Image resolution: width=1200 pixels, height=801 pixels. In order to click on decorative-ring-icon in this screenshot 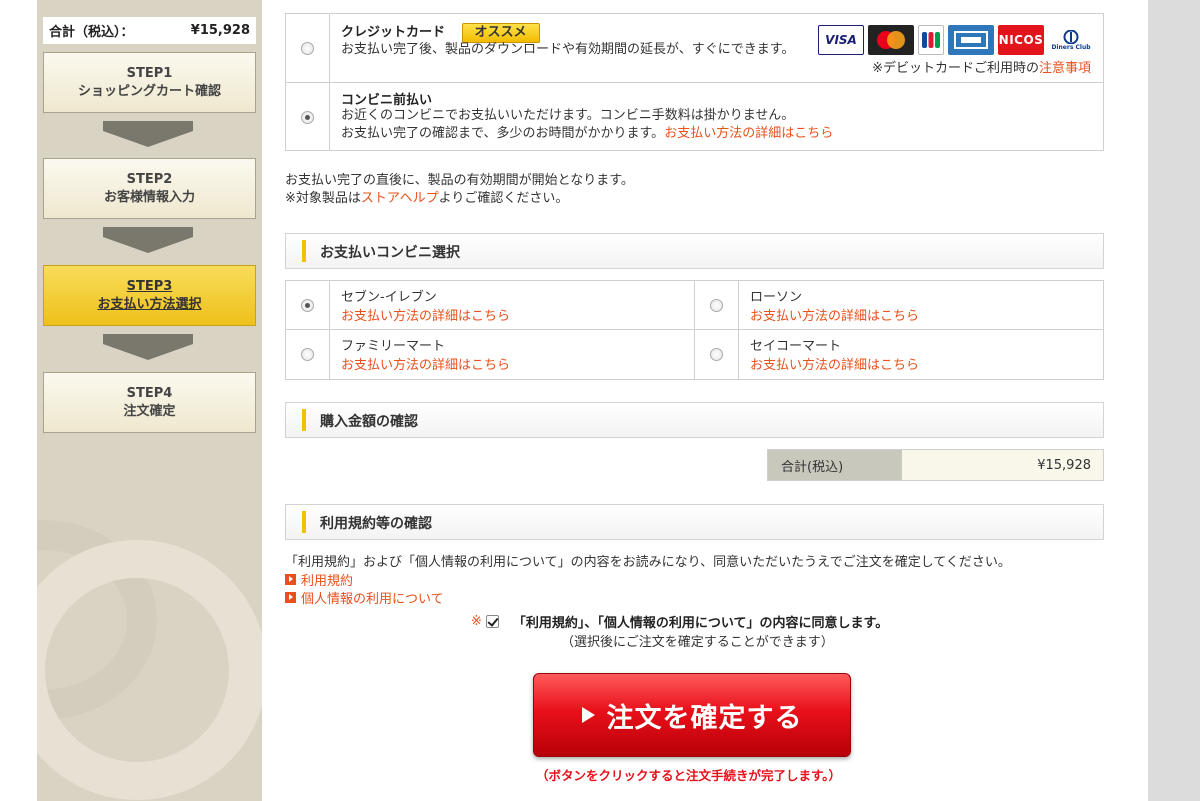, I will do `click(149, 670)`.